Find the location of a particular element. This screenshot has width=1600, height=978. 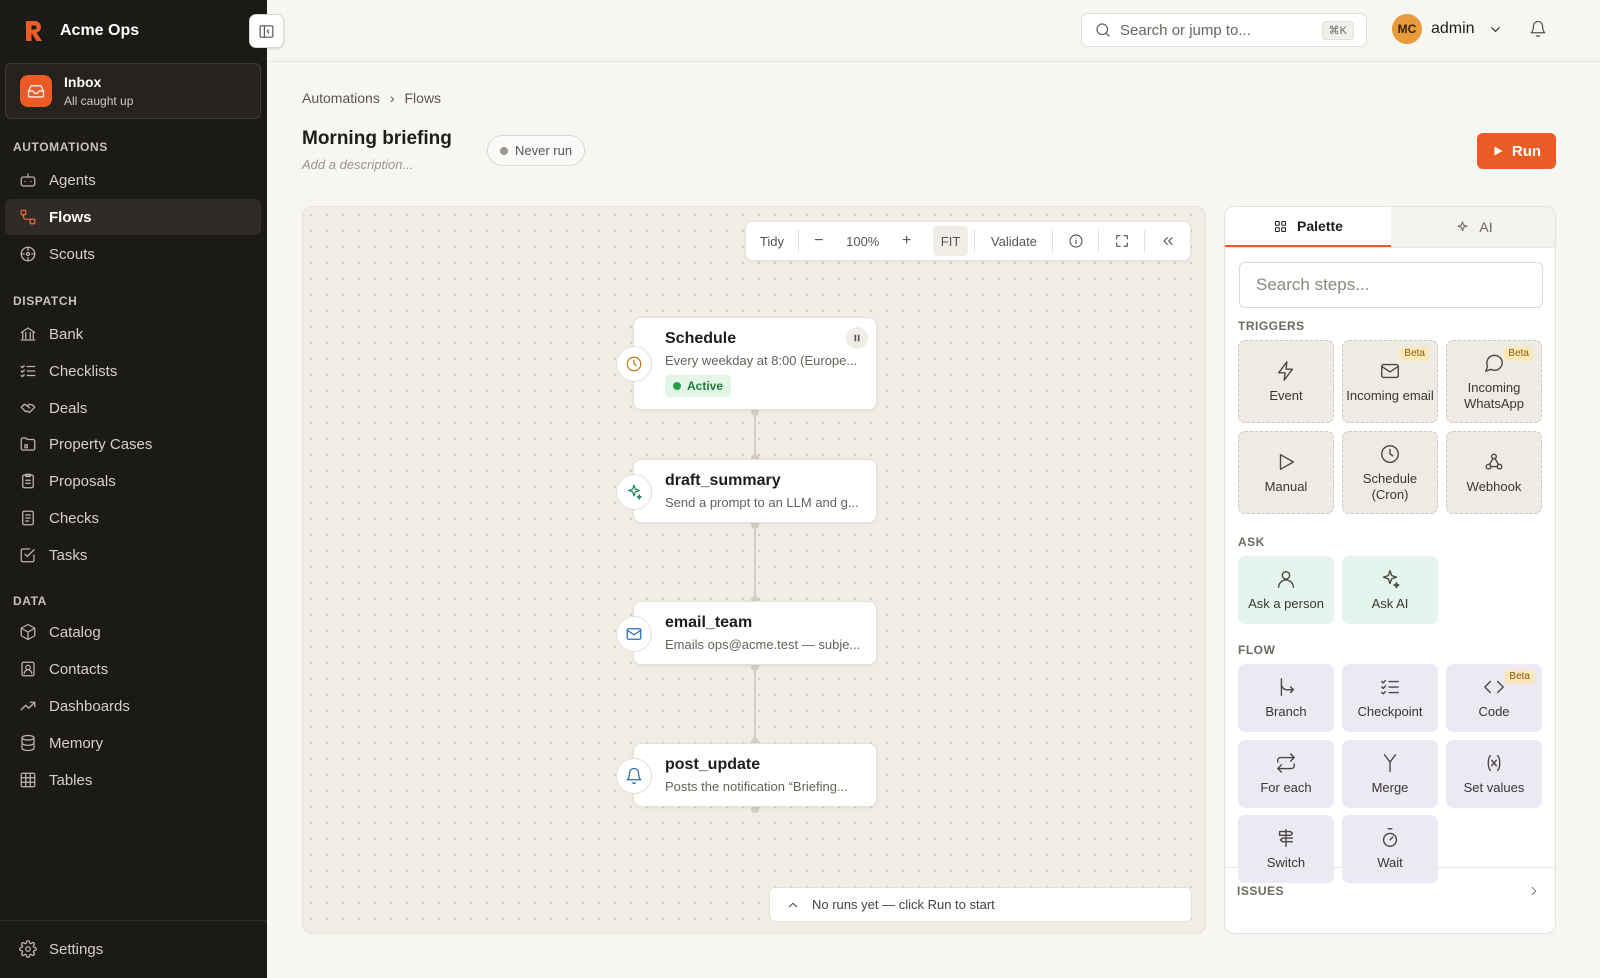

step-card-ask-a-person: Ask a person is located at coordinates (1286, 590).